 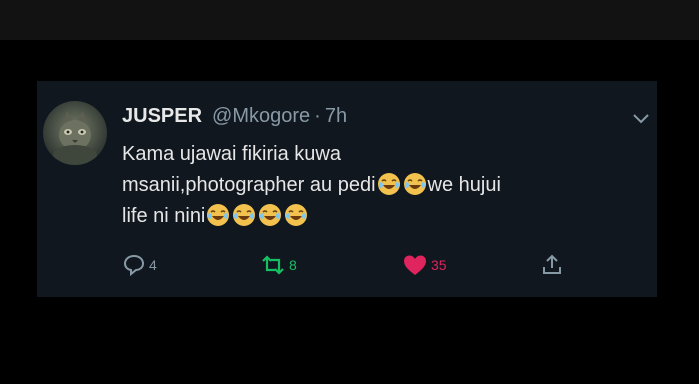 What do you see at coordinates (382, 216) in the screenshot?
I see `tweet-text-line-3: life ni nini` at bounding box center [382, 216].